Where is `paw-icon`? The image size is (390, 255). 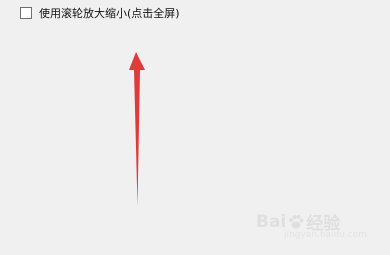
paw-icon is located at coordinates (296, 221).